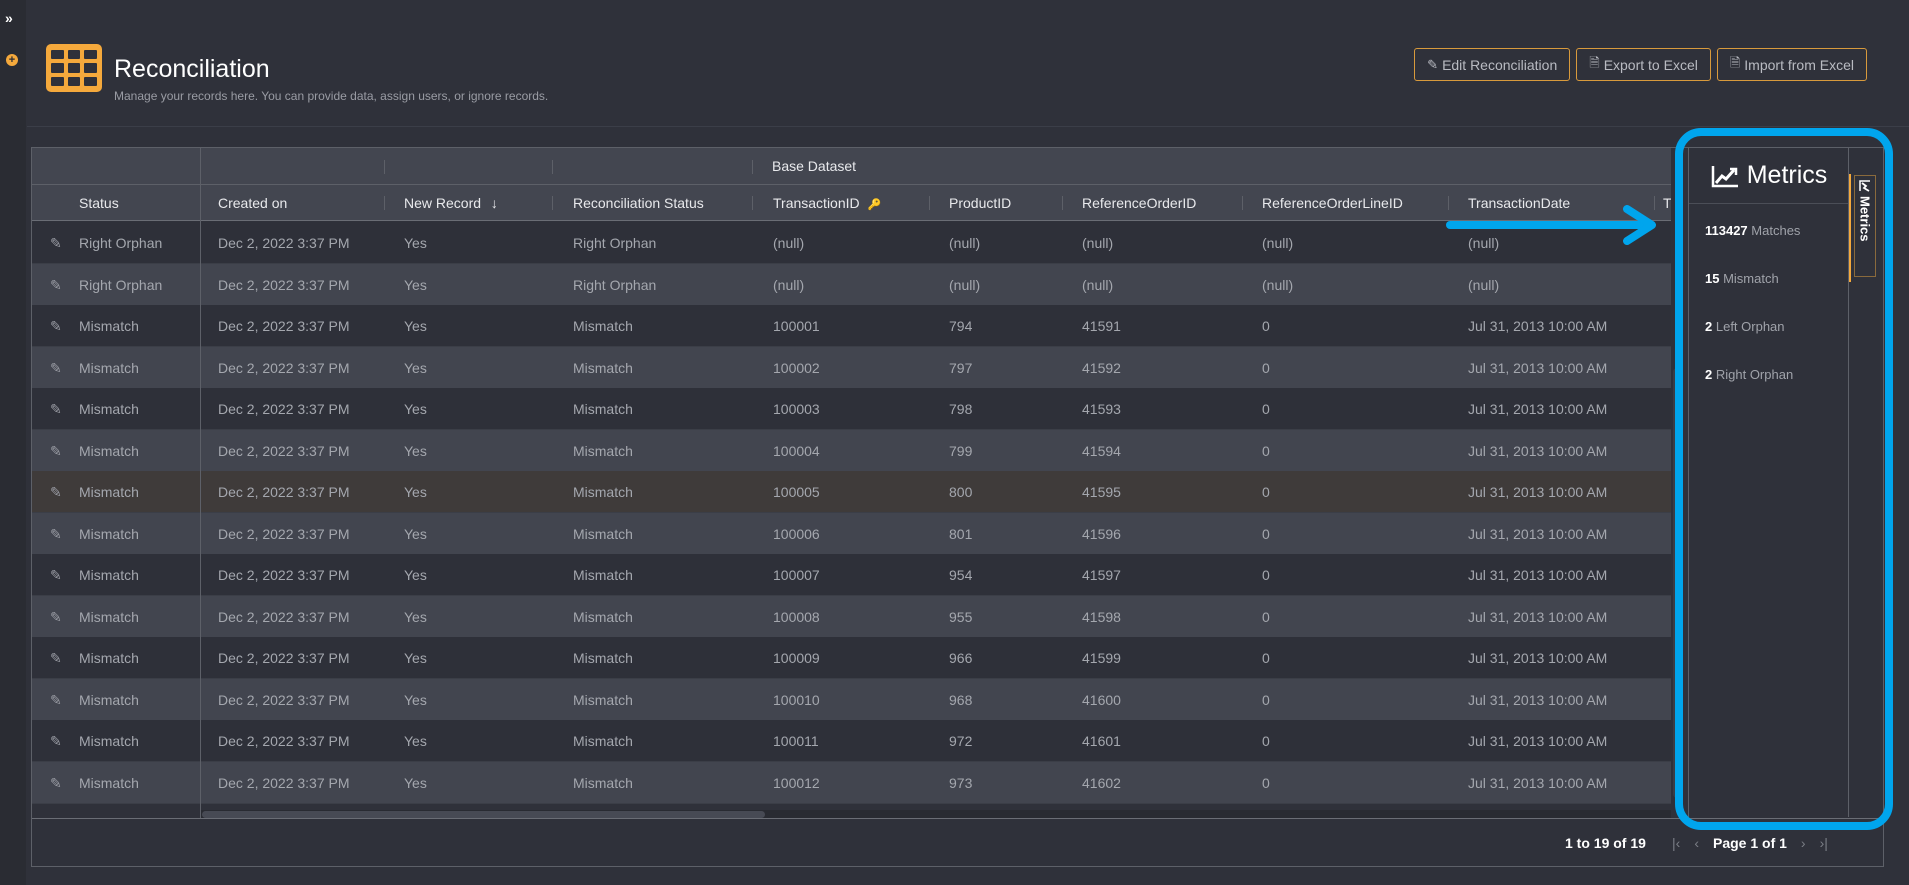 This screenshot has height=885, width=1909. What do you see at coordinates (960, 700) in the screenshot?
I see `cell-product-id: 968` at bounding box center [960, 700].